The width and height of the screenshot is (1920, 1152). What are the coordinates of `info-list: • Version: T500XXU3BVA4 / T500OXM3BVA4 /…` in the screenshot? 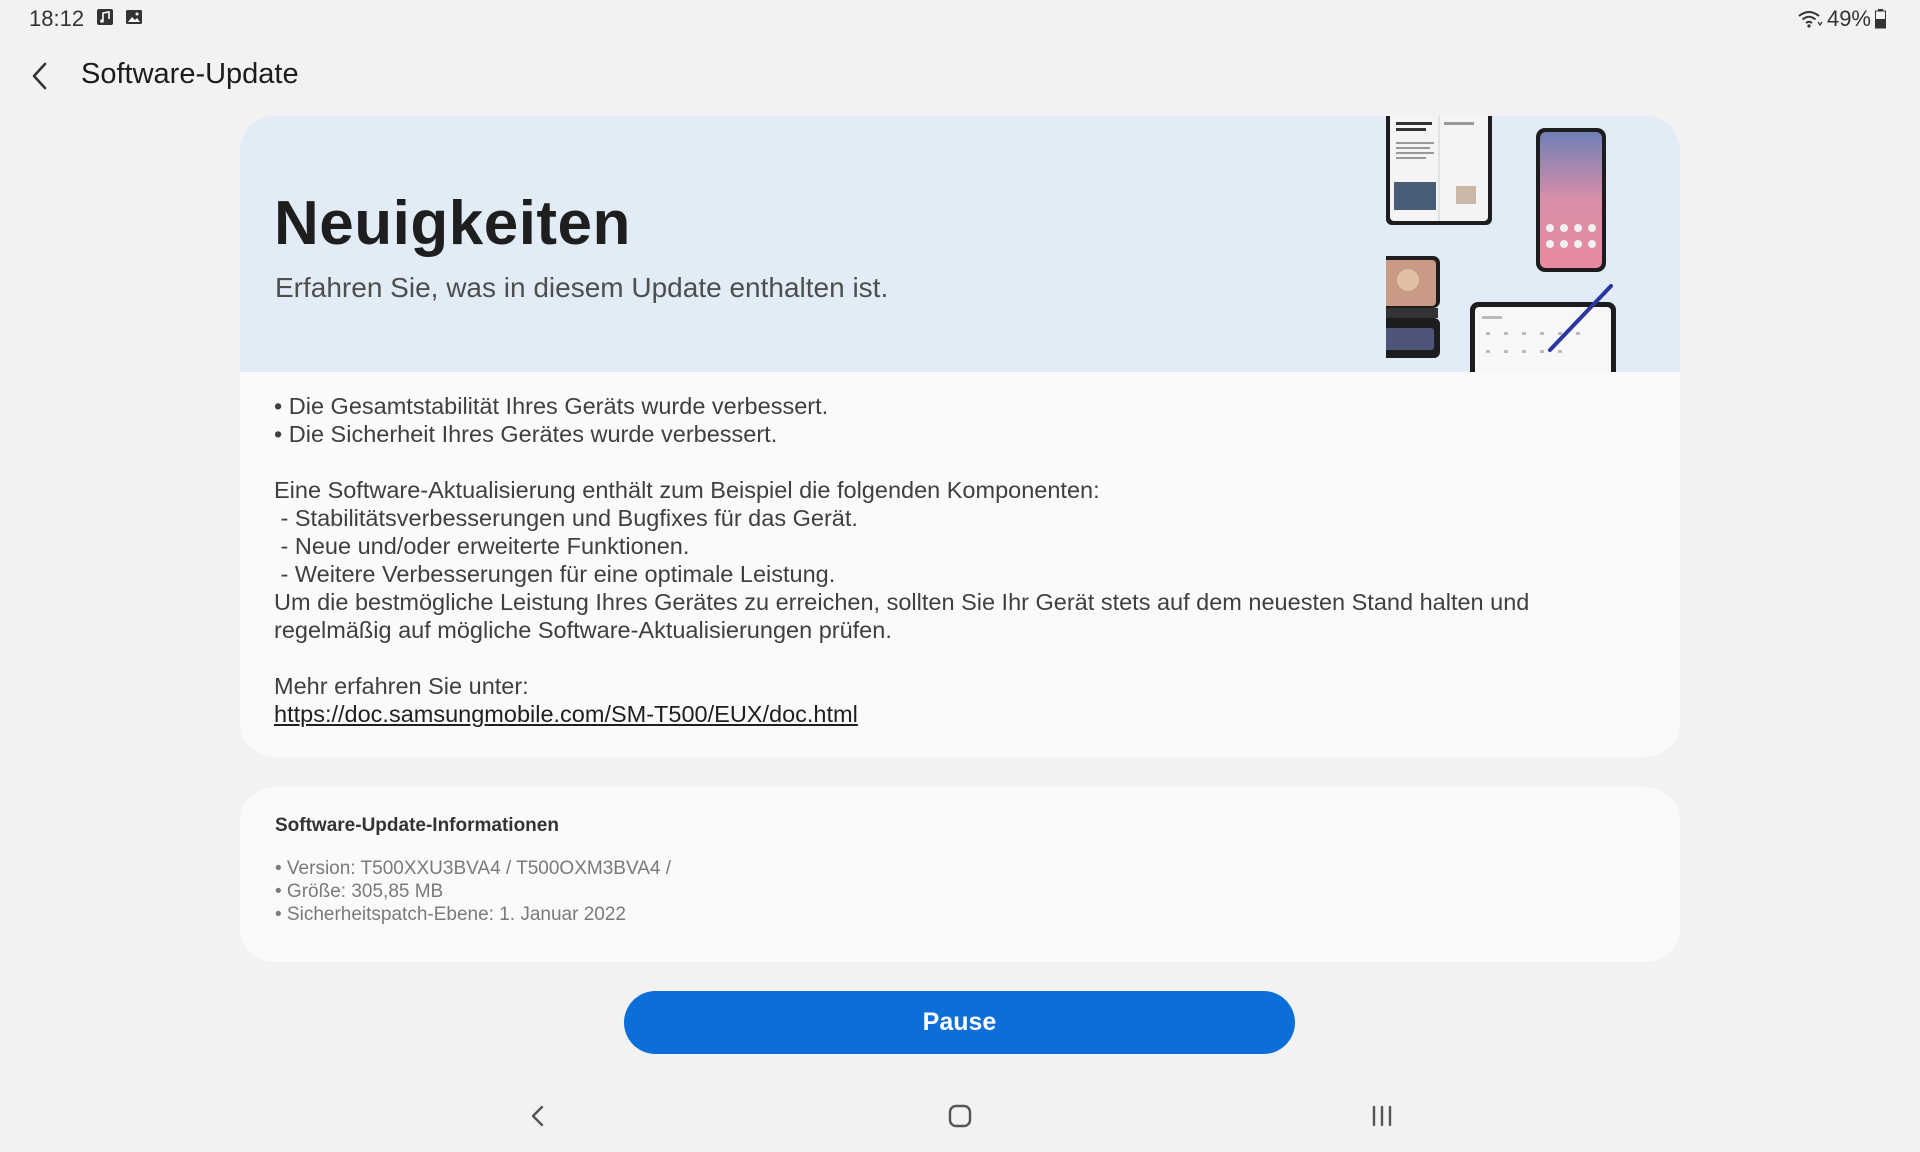 It's located at (473, 891).